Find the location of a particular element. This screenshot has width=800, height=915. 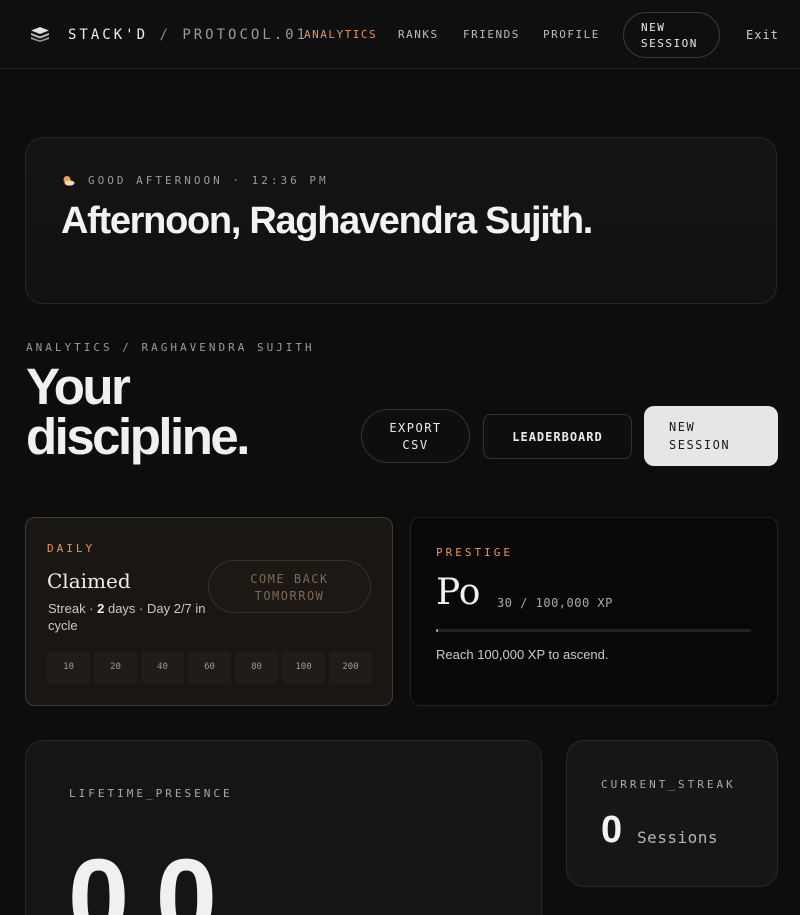

current-streak-value: 0 is located at coordinates (612, 830).